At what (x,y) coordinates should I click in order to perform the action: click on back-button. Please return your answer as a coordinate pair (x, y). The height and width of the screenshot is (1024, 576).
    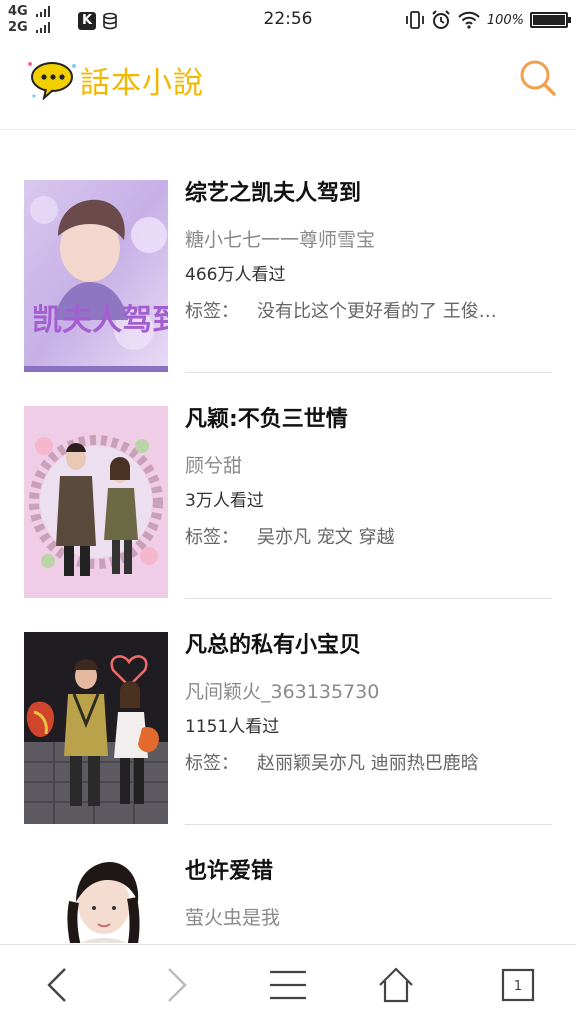
    Looking at the image, I should click on (58, 985).